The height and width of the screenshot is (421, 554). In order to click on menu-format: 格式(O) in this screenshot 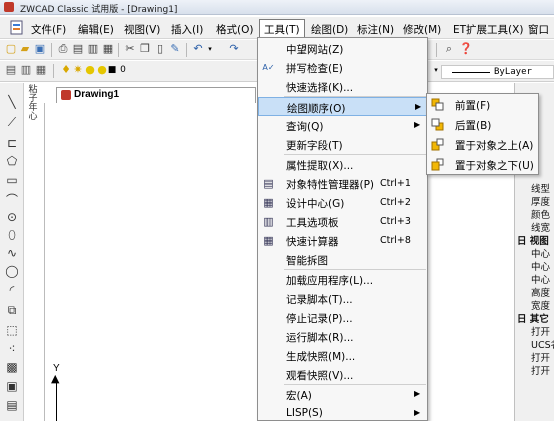, I will do `click(234, 29)`.